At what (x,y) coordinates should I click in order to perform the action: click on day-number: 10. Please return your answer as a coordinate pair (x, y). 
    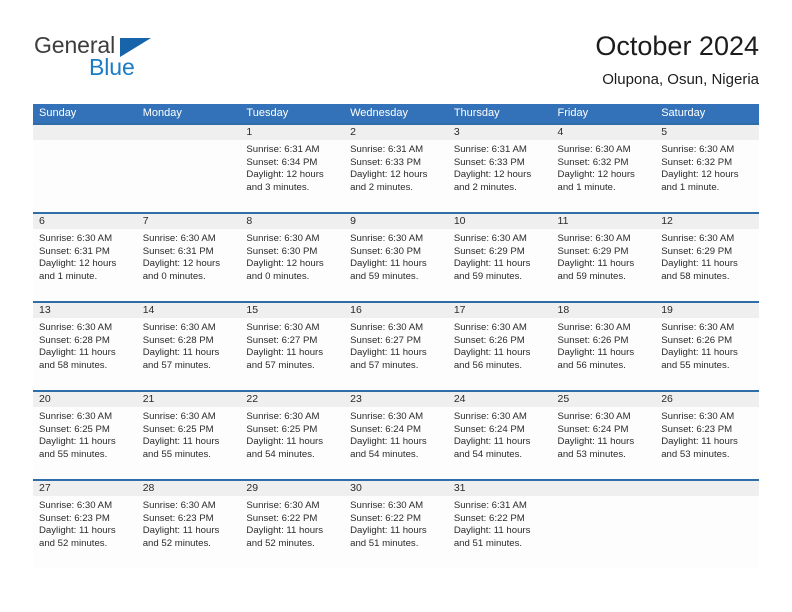
    Looking at the image, I should click on (500, 221).